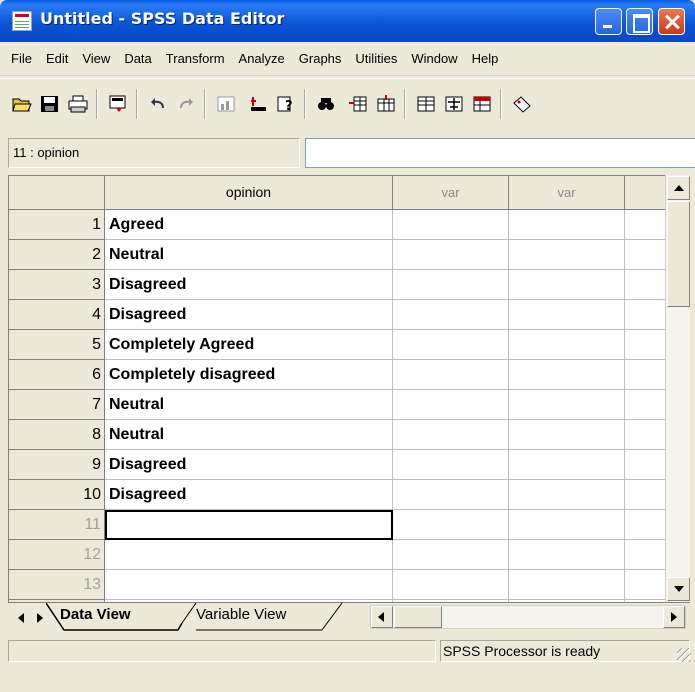 The width and height of the screenshot is (695, 692). Describe the element at coordinates (57, 465) in the screenshot. I see `row-number: 9` at that location.